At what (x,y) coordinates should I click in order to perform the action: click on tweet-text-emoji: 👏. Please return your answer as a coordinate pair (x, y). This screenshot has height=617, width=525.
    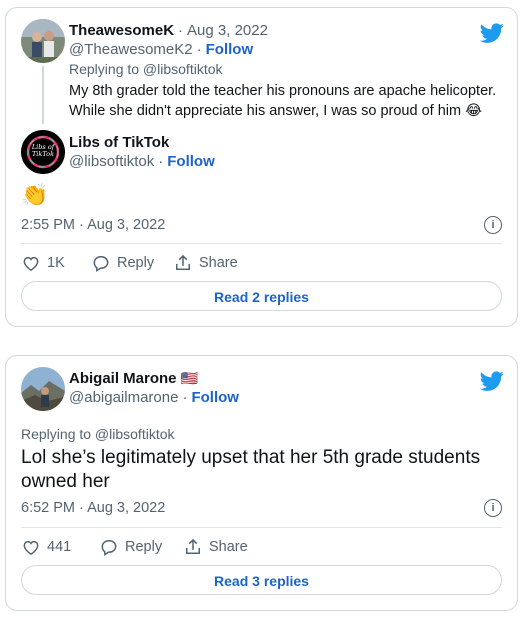
    Looking at the image, I should click on (35, 194).